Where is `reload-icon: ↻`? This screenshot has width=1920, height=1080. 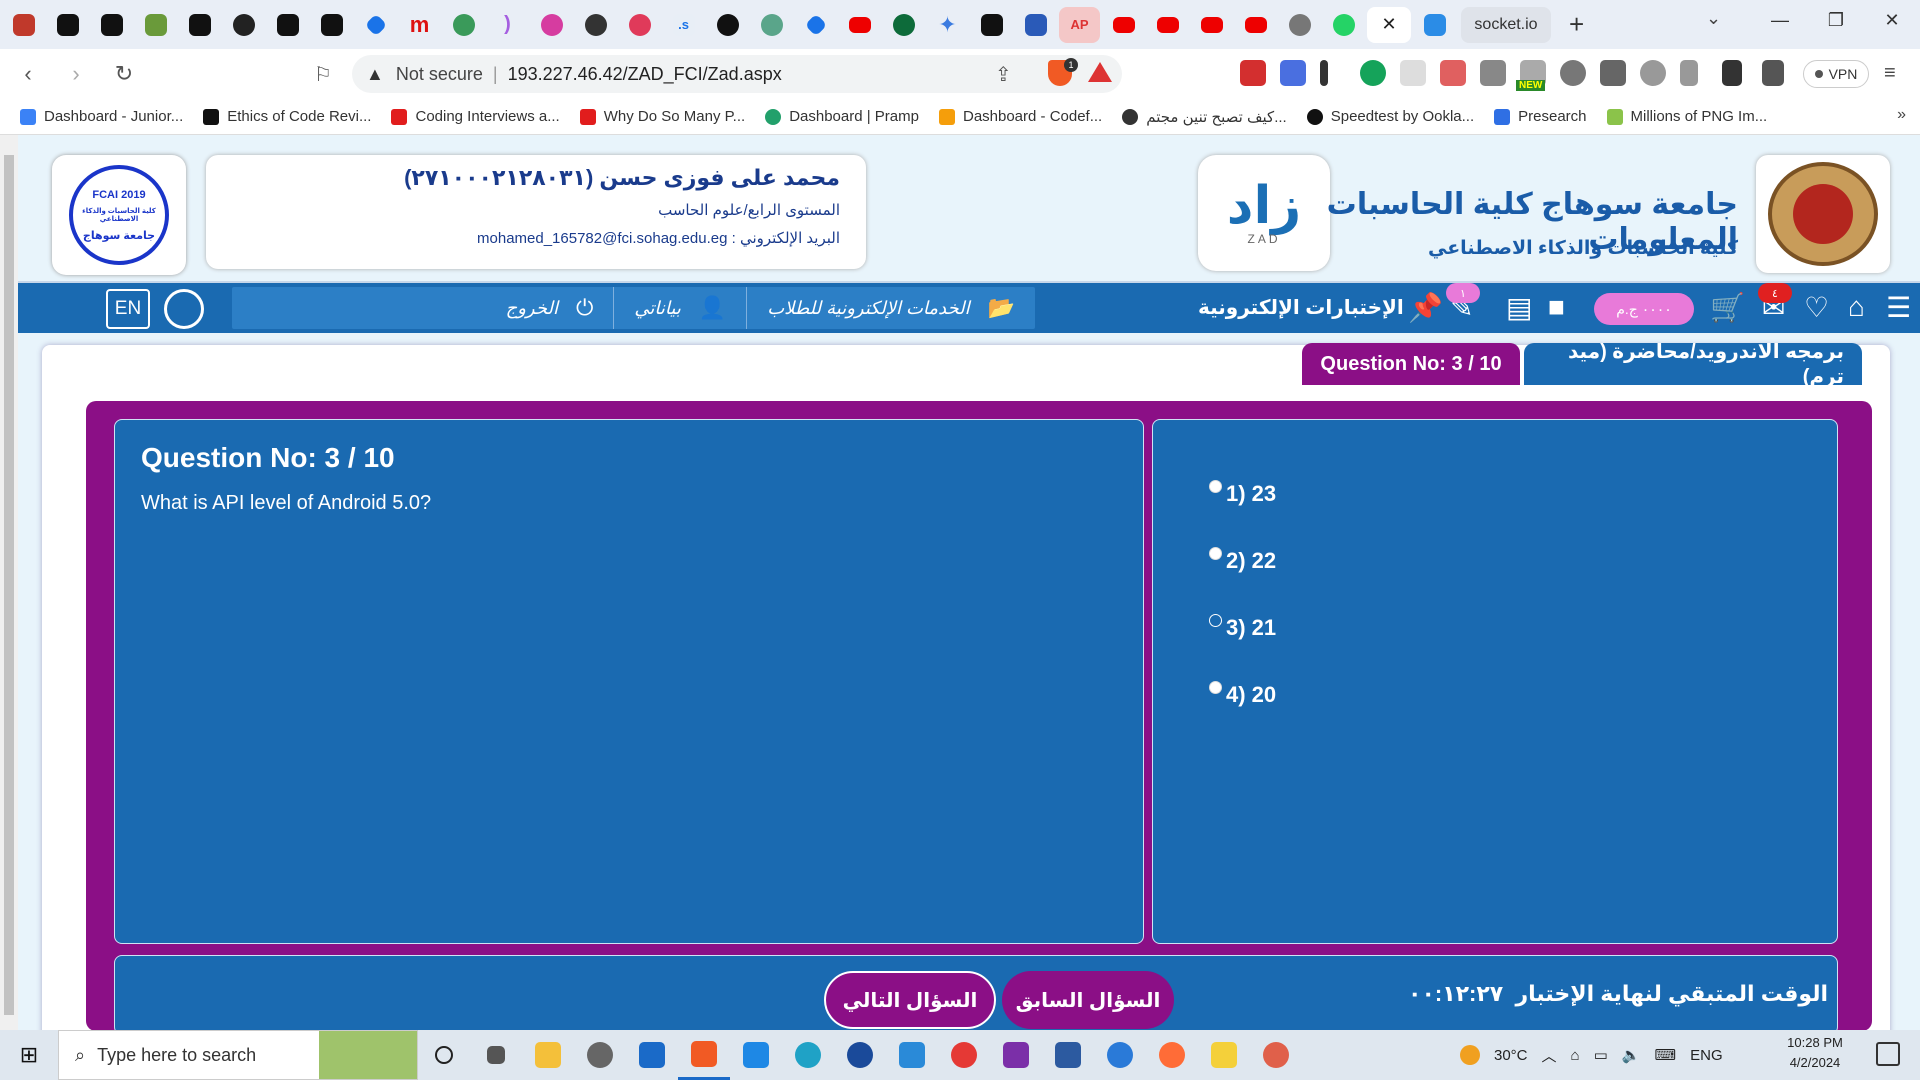 reload-icon: ↻ is located at coordinates (124, 74).